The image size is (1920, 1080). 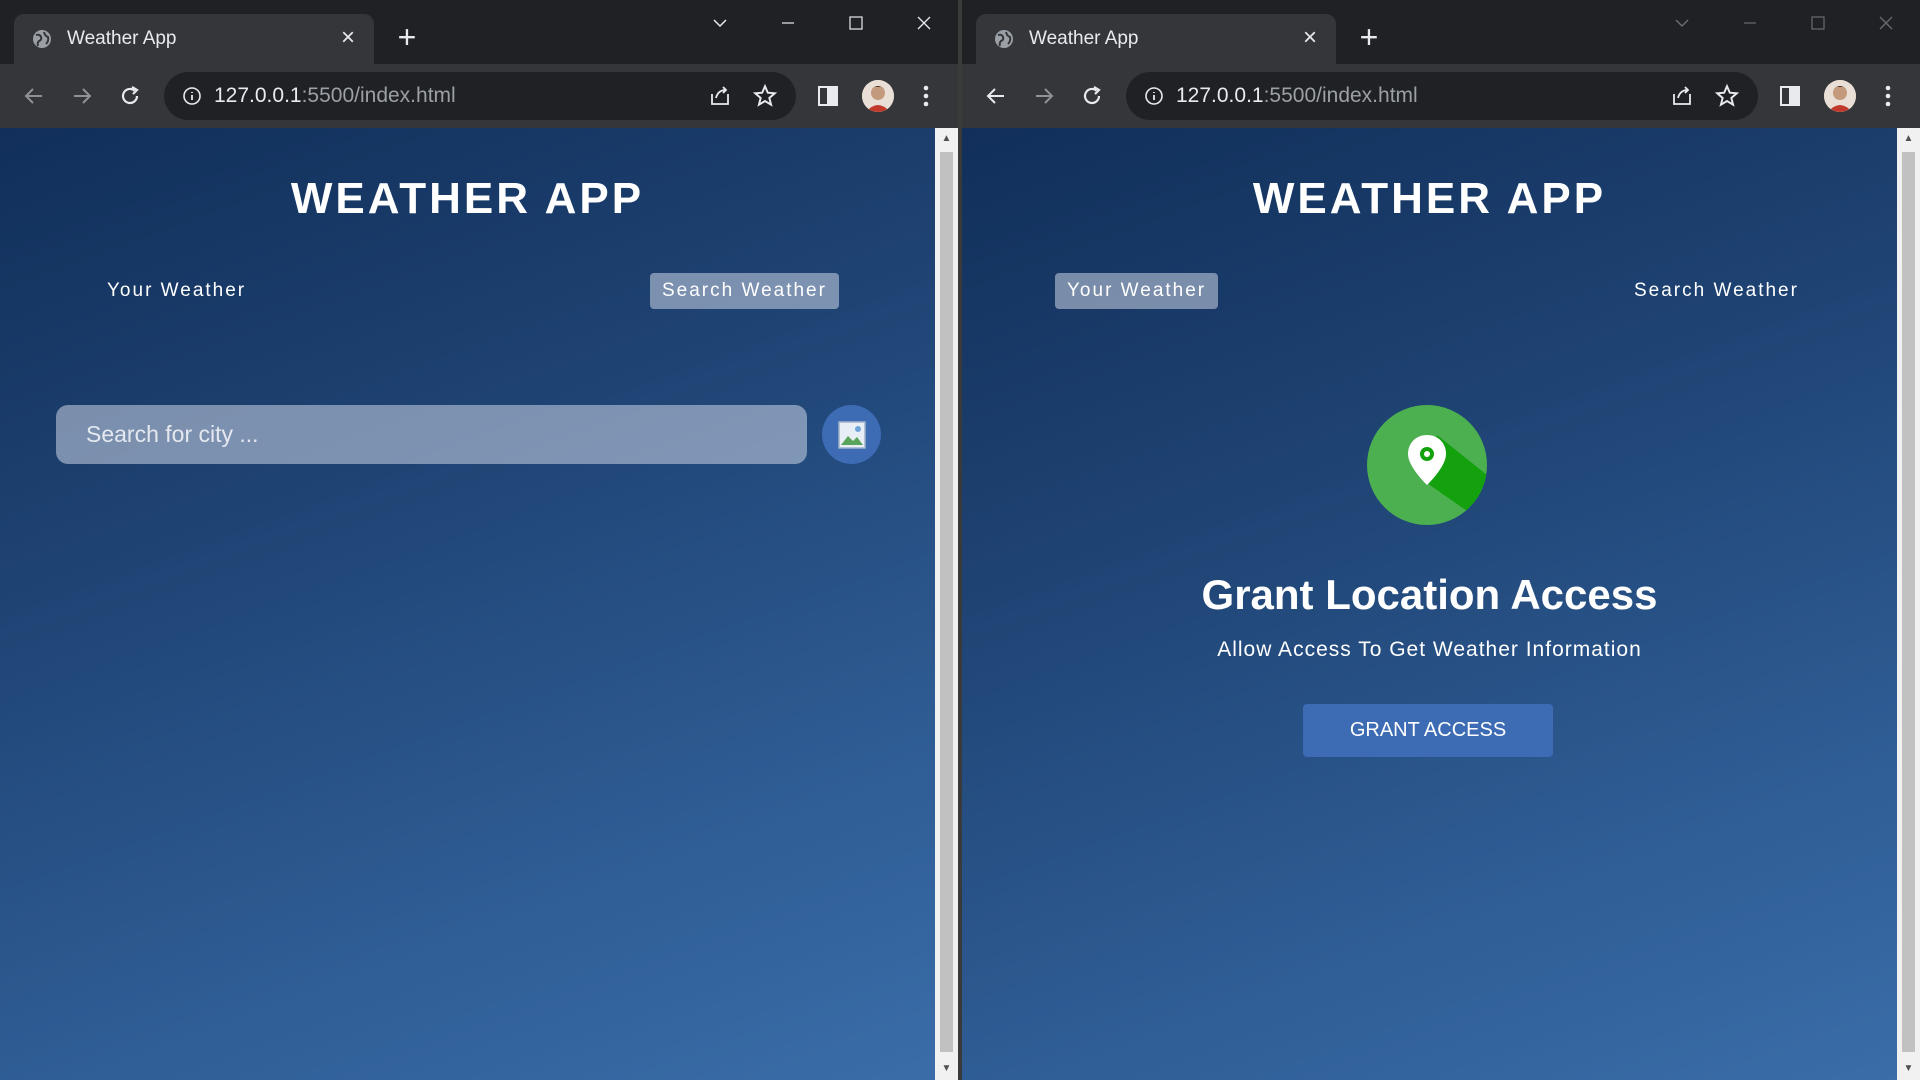 I want to click on search-form, so click(x=431, y=434).